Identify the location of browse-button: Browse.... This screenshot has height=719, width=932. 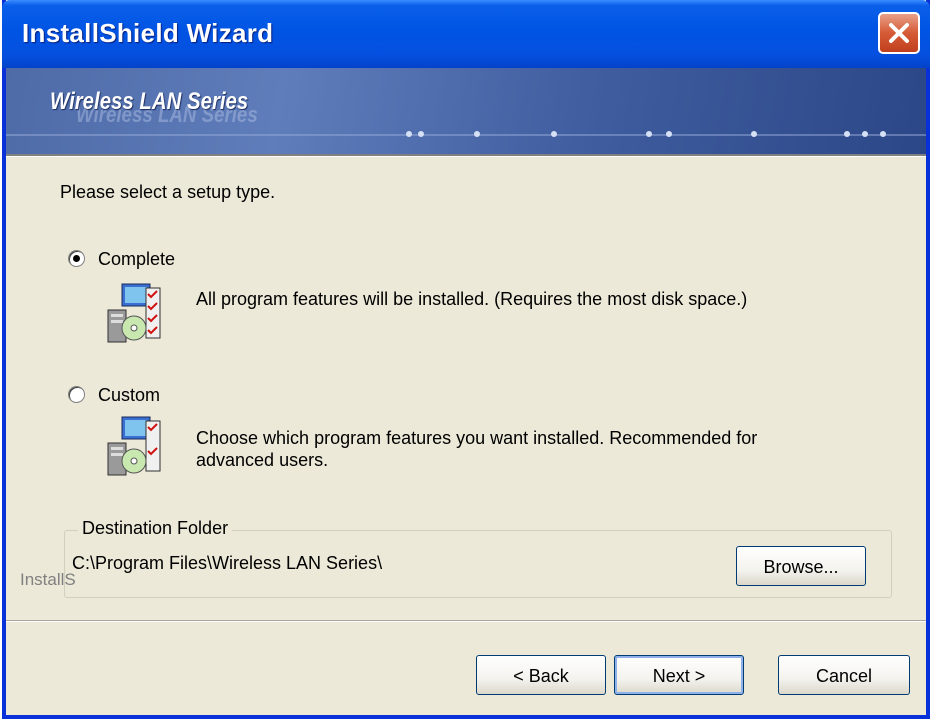
(801, 566).